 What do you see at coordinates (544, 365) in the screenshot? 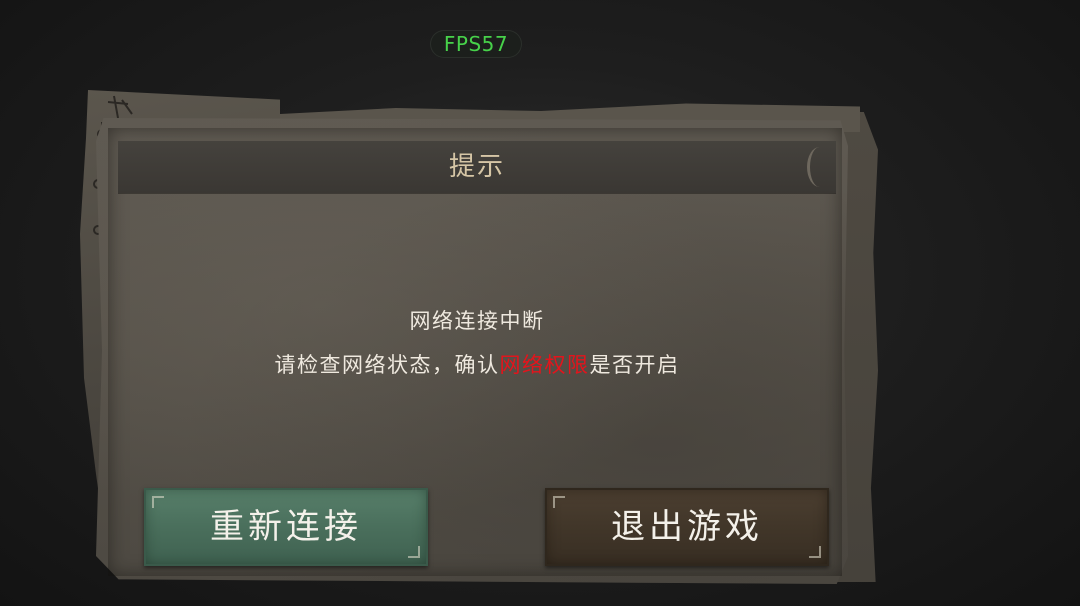
I see `network-permission-highlight: 网络权限` at bounding box center [544, 365].